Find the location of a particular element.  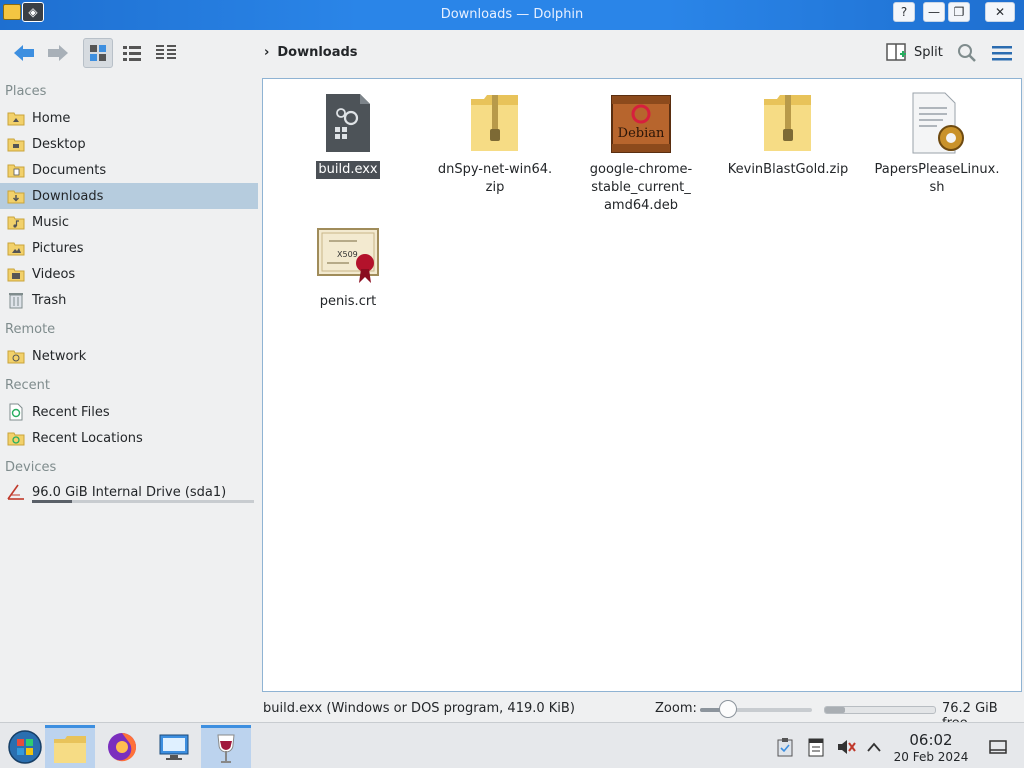

file-item-build-exx: build.exx is located at coordinates (348, 135).